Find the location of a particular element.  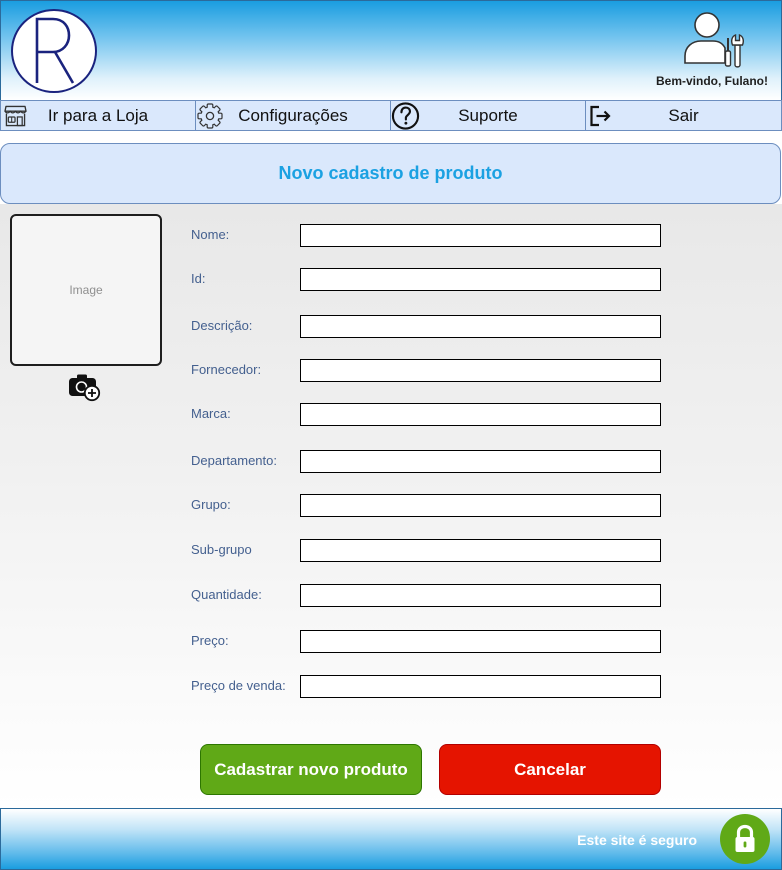

nome-label: Nome: is located at coordinates (210, 234).